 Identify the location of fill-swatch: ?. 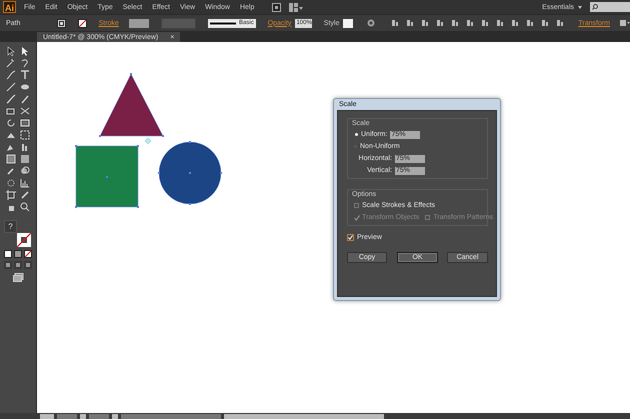
(10, 226).